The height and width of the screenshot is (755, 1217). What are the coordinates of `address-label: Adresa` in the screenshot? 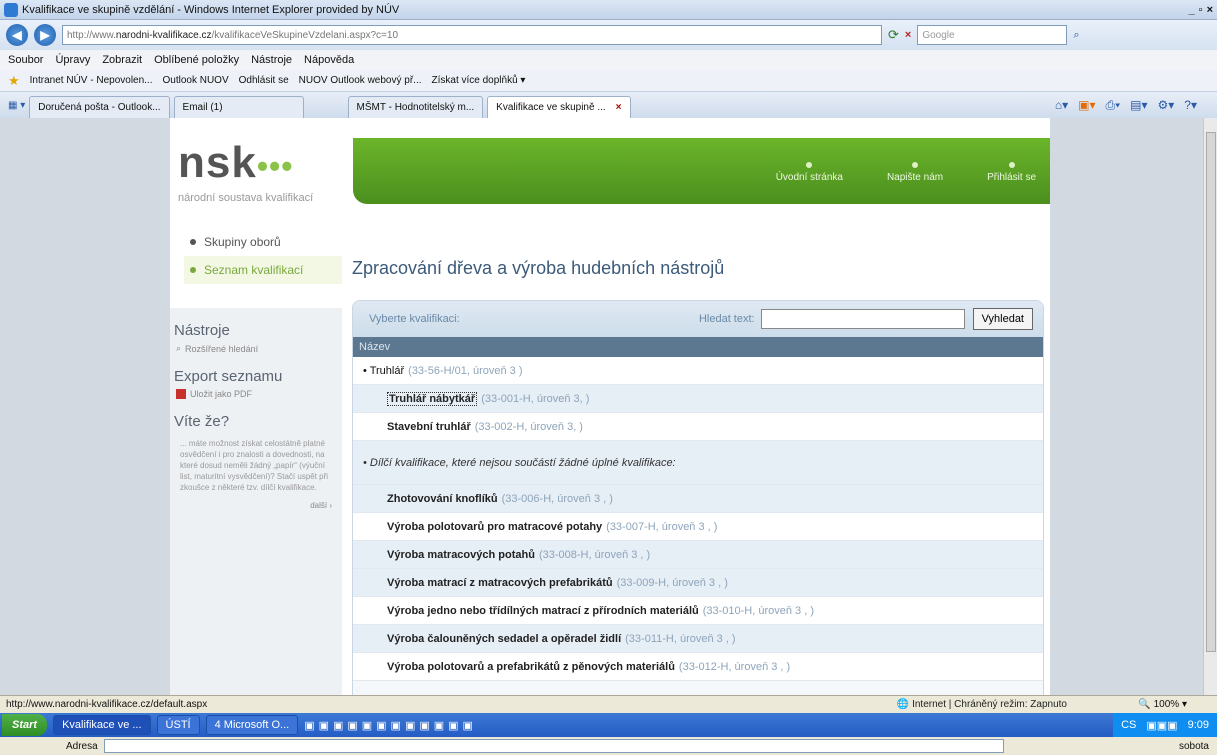 It's located at (82, 746).